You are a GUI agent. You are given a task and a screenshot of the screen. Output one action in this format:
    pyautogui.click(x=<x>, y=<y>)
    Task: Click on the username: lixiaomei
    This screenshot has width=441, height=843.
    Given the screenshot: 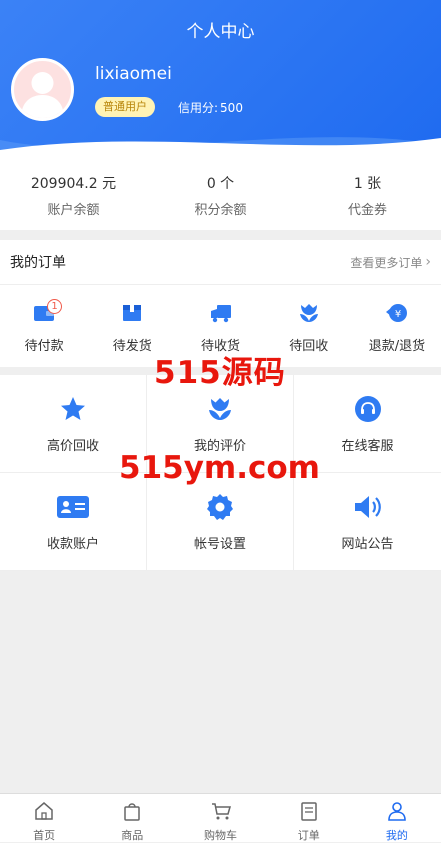 What is the action you would take?
    pyautogui.click(x=133, y=74)
    